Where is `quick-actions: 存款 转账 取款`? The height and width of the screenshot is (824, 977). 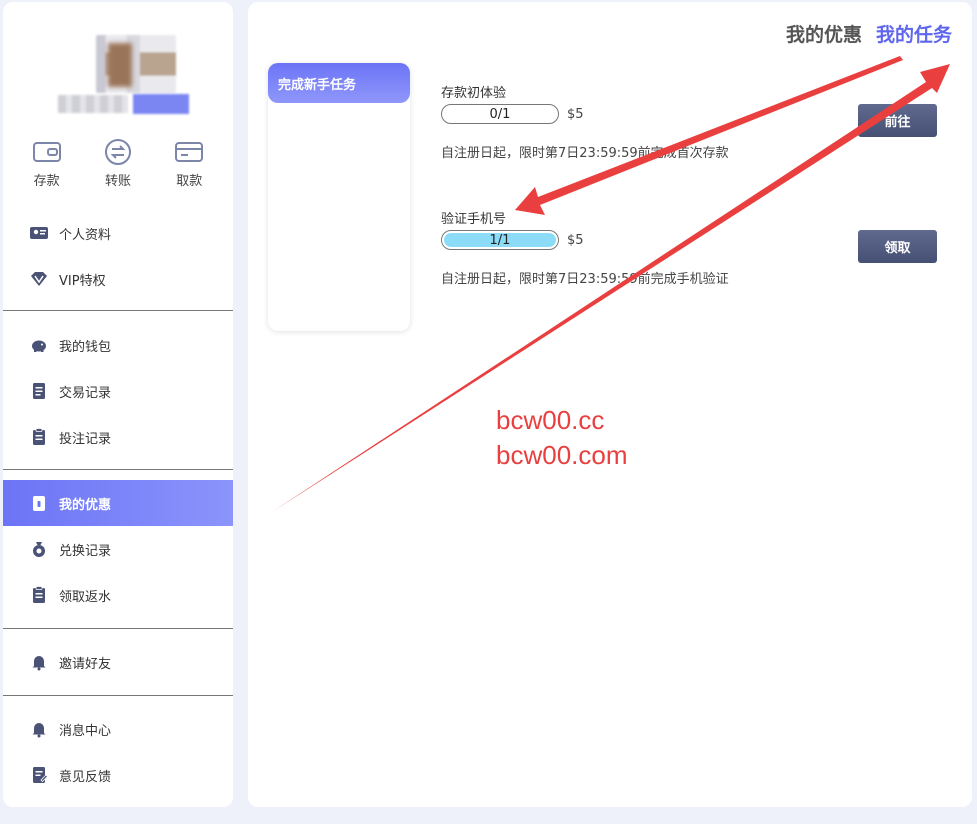 quick-actions: 存款 转账 取款 is located at coordinates (118, 166).